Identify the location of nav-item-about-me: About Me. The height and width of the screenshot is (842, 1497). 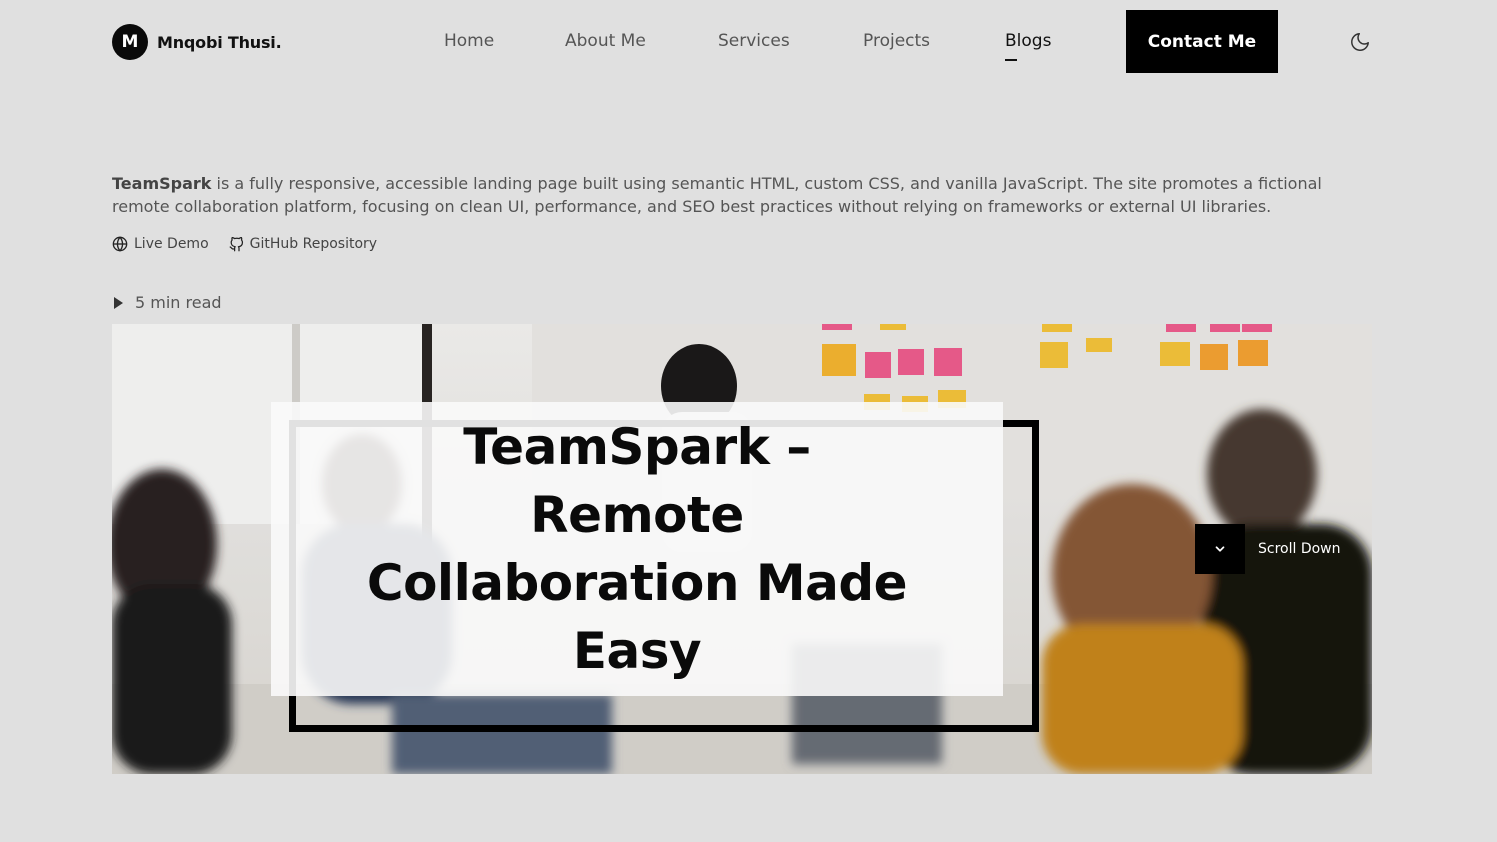
(605, 41).